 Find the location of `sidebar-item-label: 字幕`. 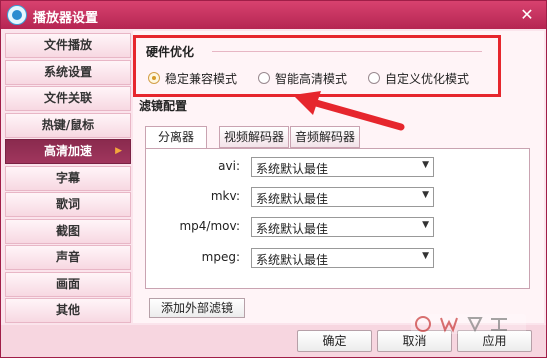

sidebar-item-label: 字幕 is located at coordinates (67, 177).